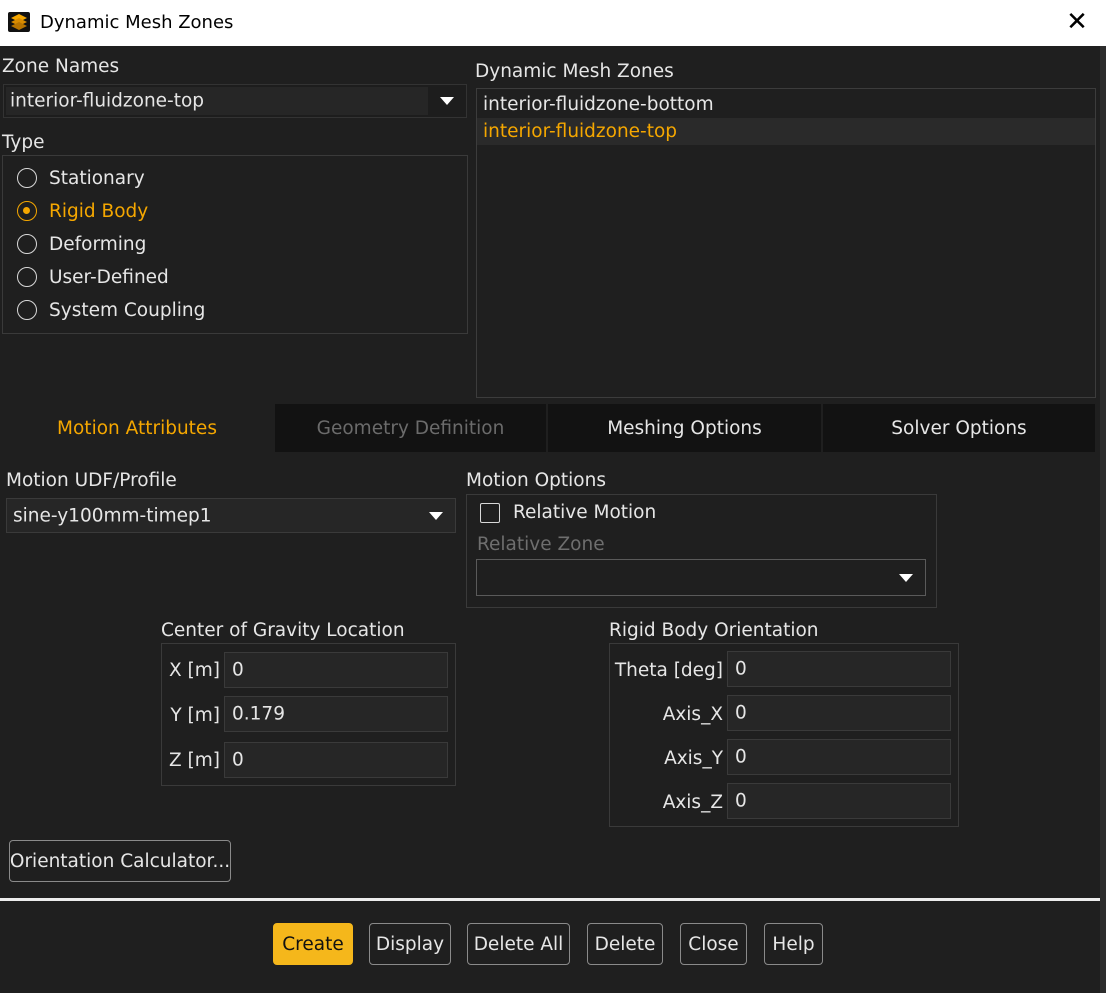  What do you see at coordinates (518, 944) in the screenshot?
I see `delete-all-button: Delete All` at bounding box center [518, 944].